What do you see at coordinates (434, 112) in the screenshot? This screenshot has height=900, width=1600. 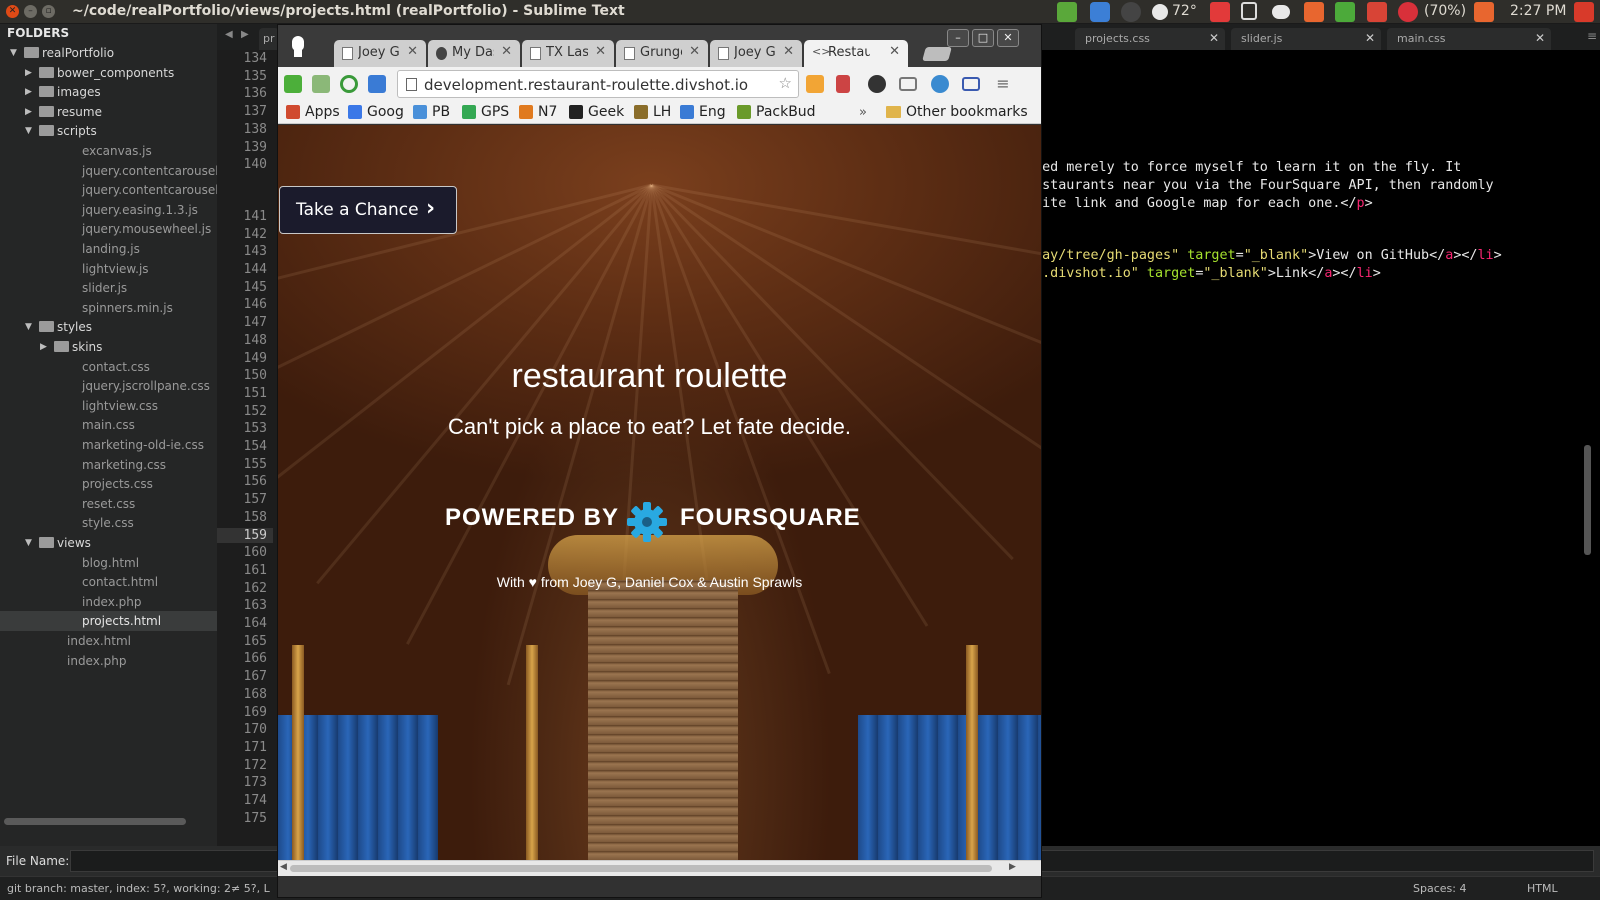 I see `bookmark-pb: PB` at bounding box center [434, 112].